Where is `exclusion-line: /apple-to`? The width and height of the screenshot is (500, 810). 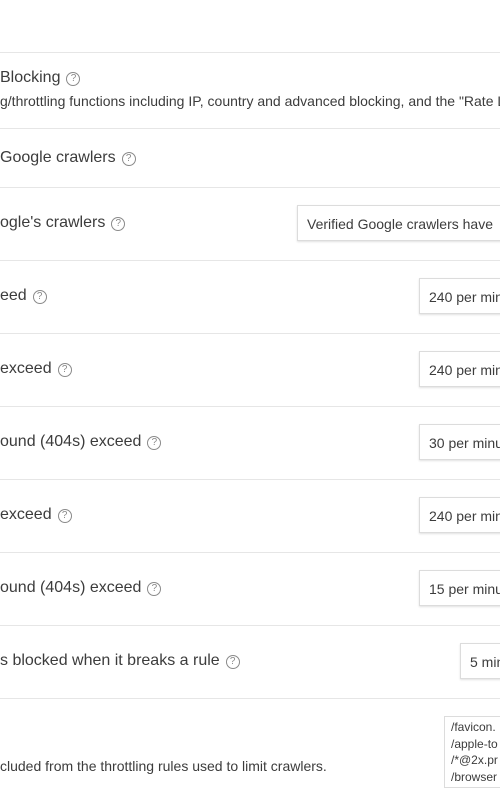
exclusion-line: /apple-to is located at coordinates (474, 743).